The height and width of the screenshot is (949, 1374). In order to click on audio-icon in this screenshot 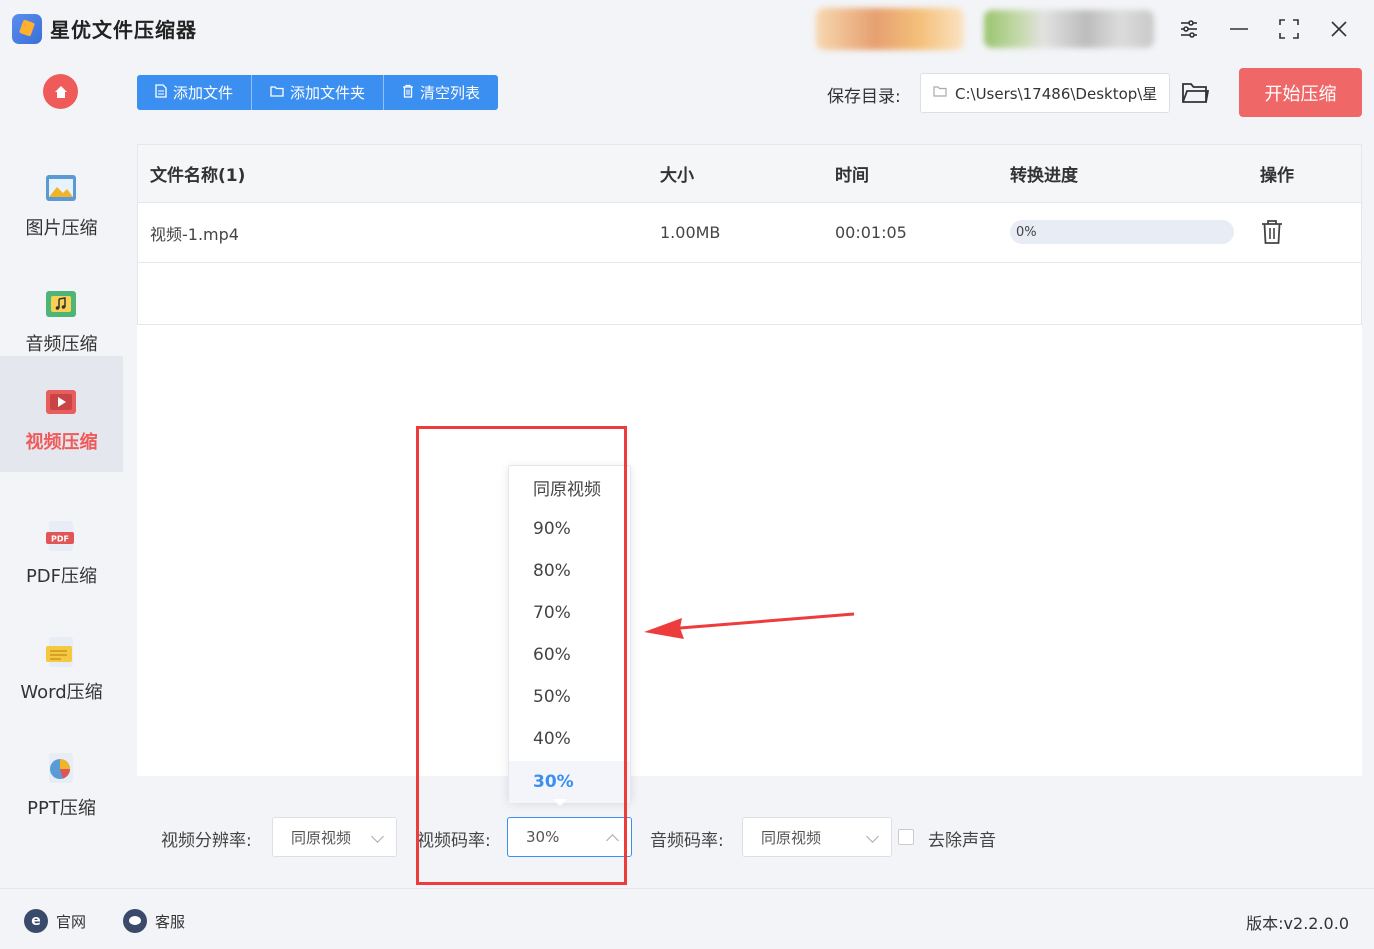, I will do `click(61, 304)`.